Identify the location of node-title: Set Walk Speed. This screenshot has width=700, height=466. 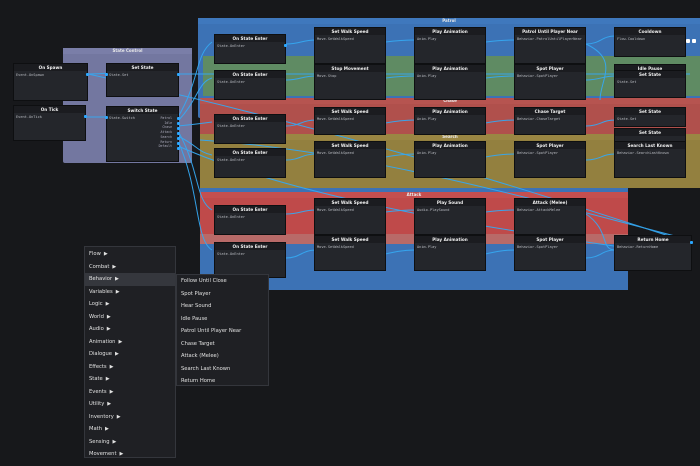
(350, 239).